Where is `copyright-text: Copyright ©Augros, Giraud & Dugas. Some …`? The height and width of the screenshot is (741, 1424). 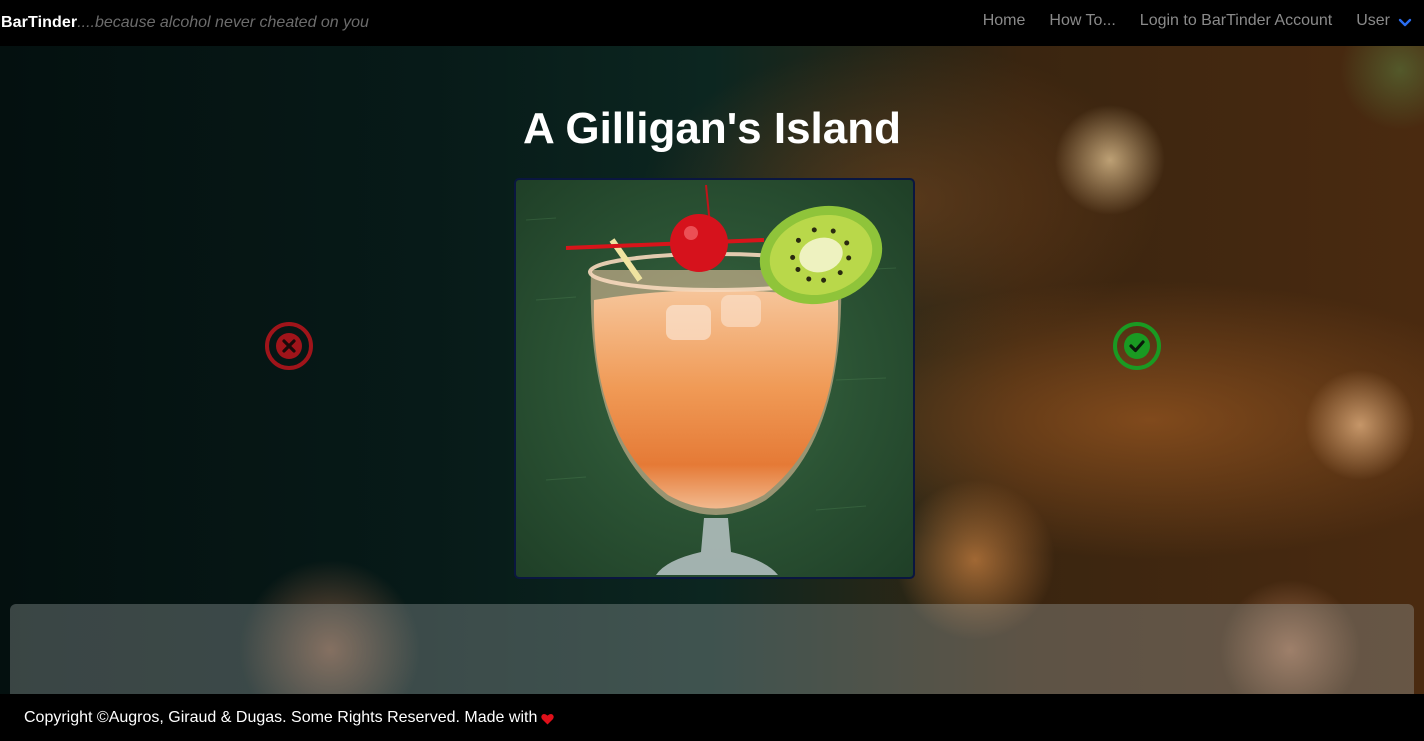
copyright-text: Copyright ©Augros, Giraud & Dugas. Some … is located at coordinates (281, 717).